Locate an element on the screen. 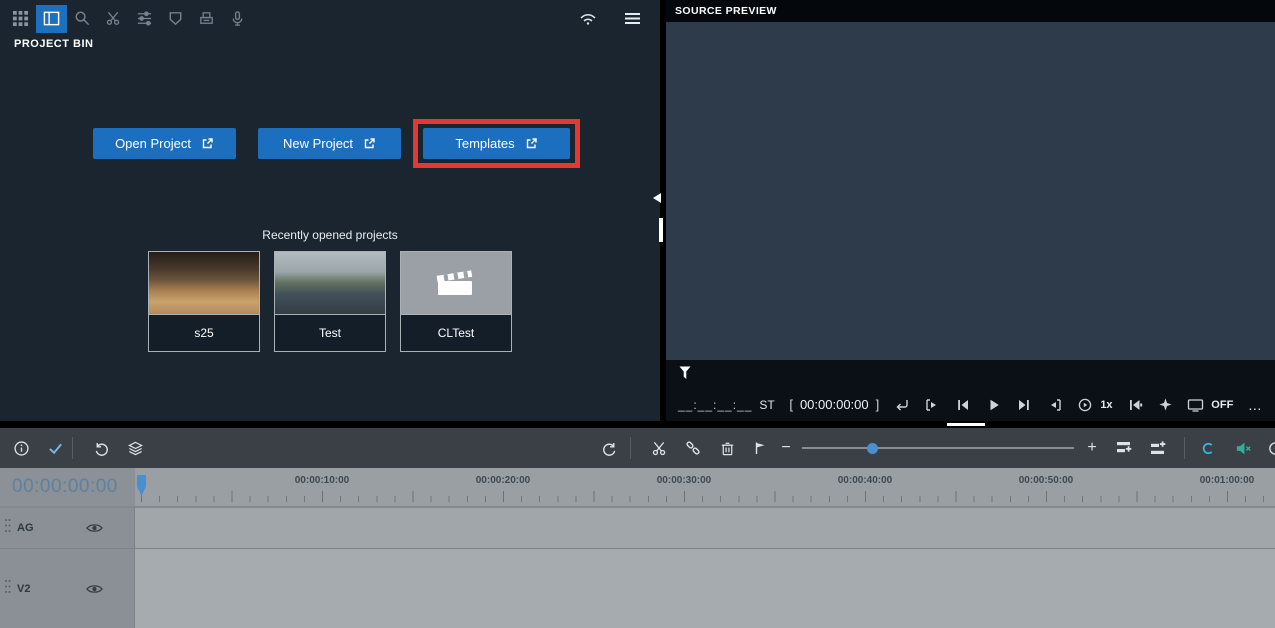 The height and width of the screenshot is (628, 1275). fx-icon is located at coordinates (1207, 448).